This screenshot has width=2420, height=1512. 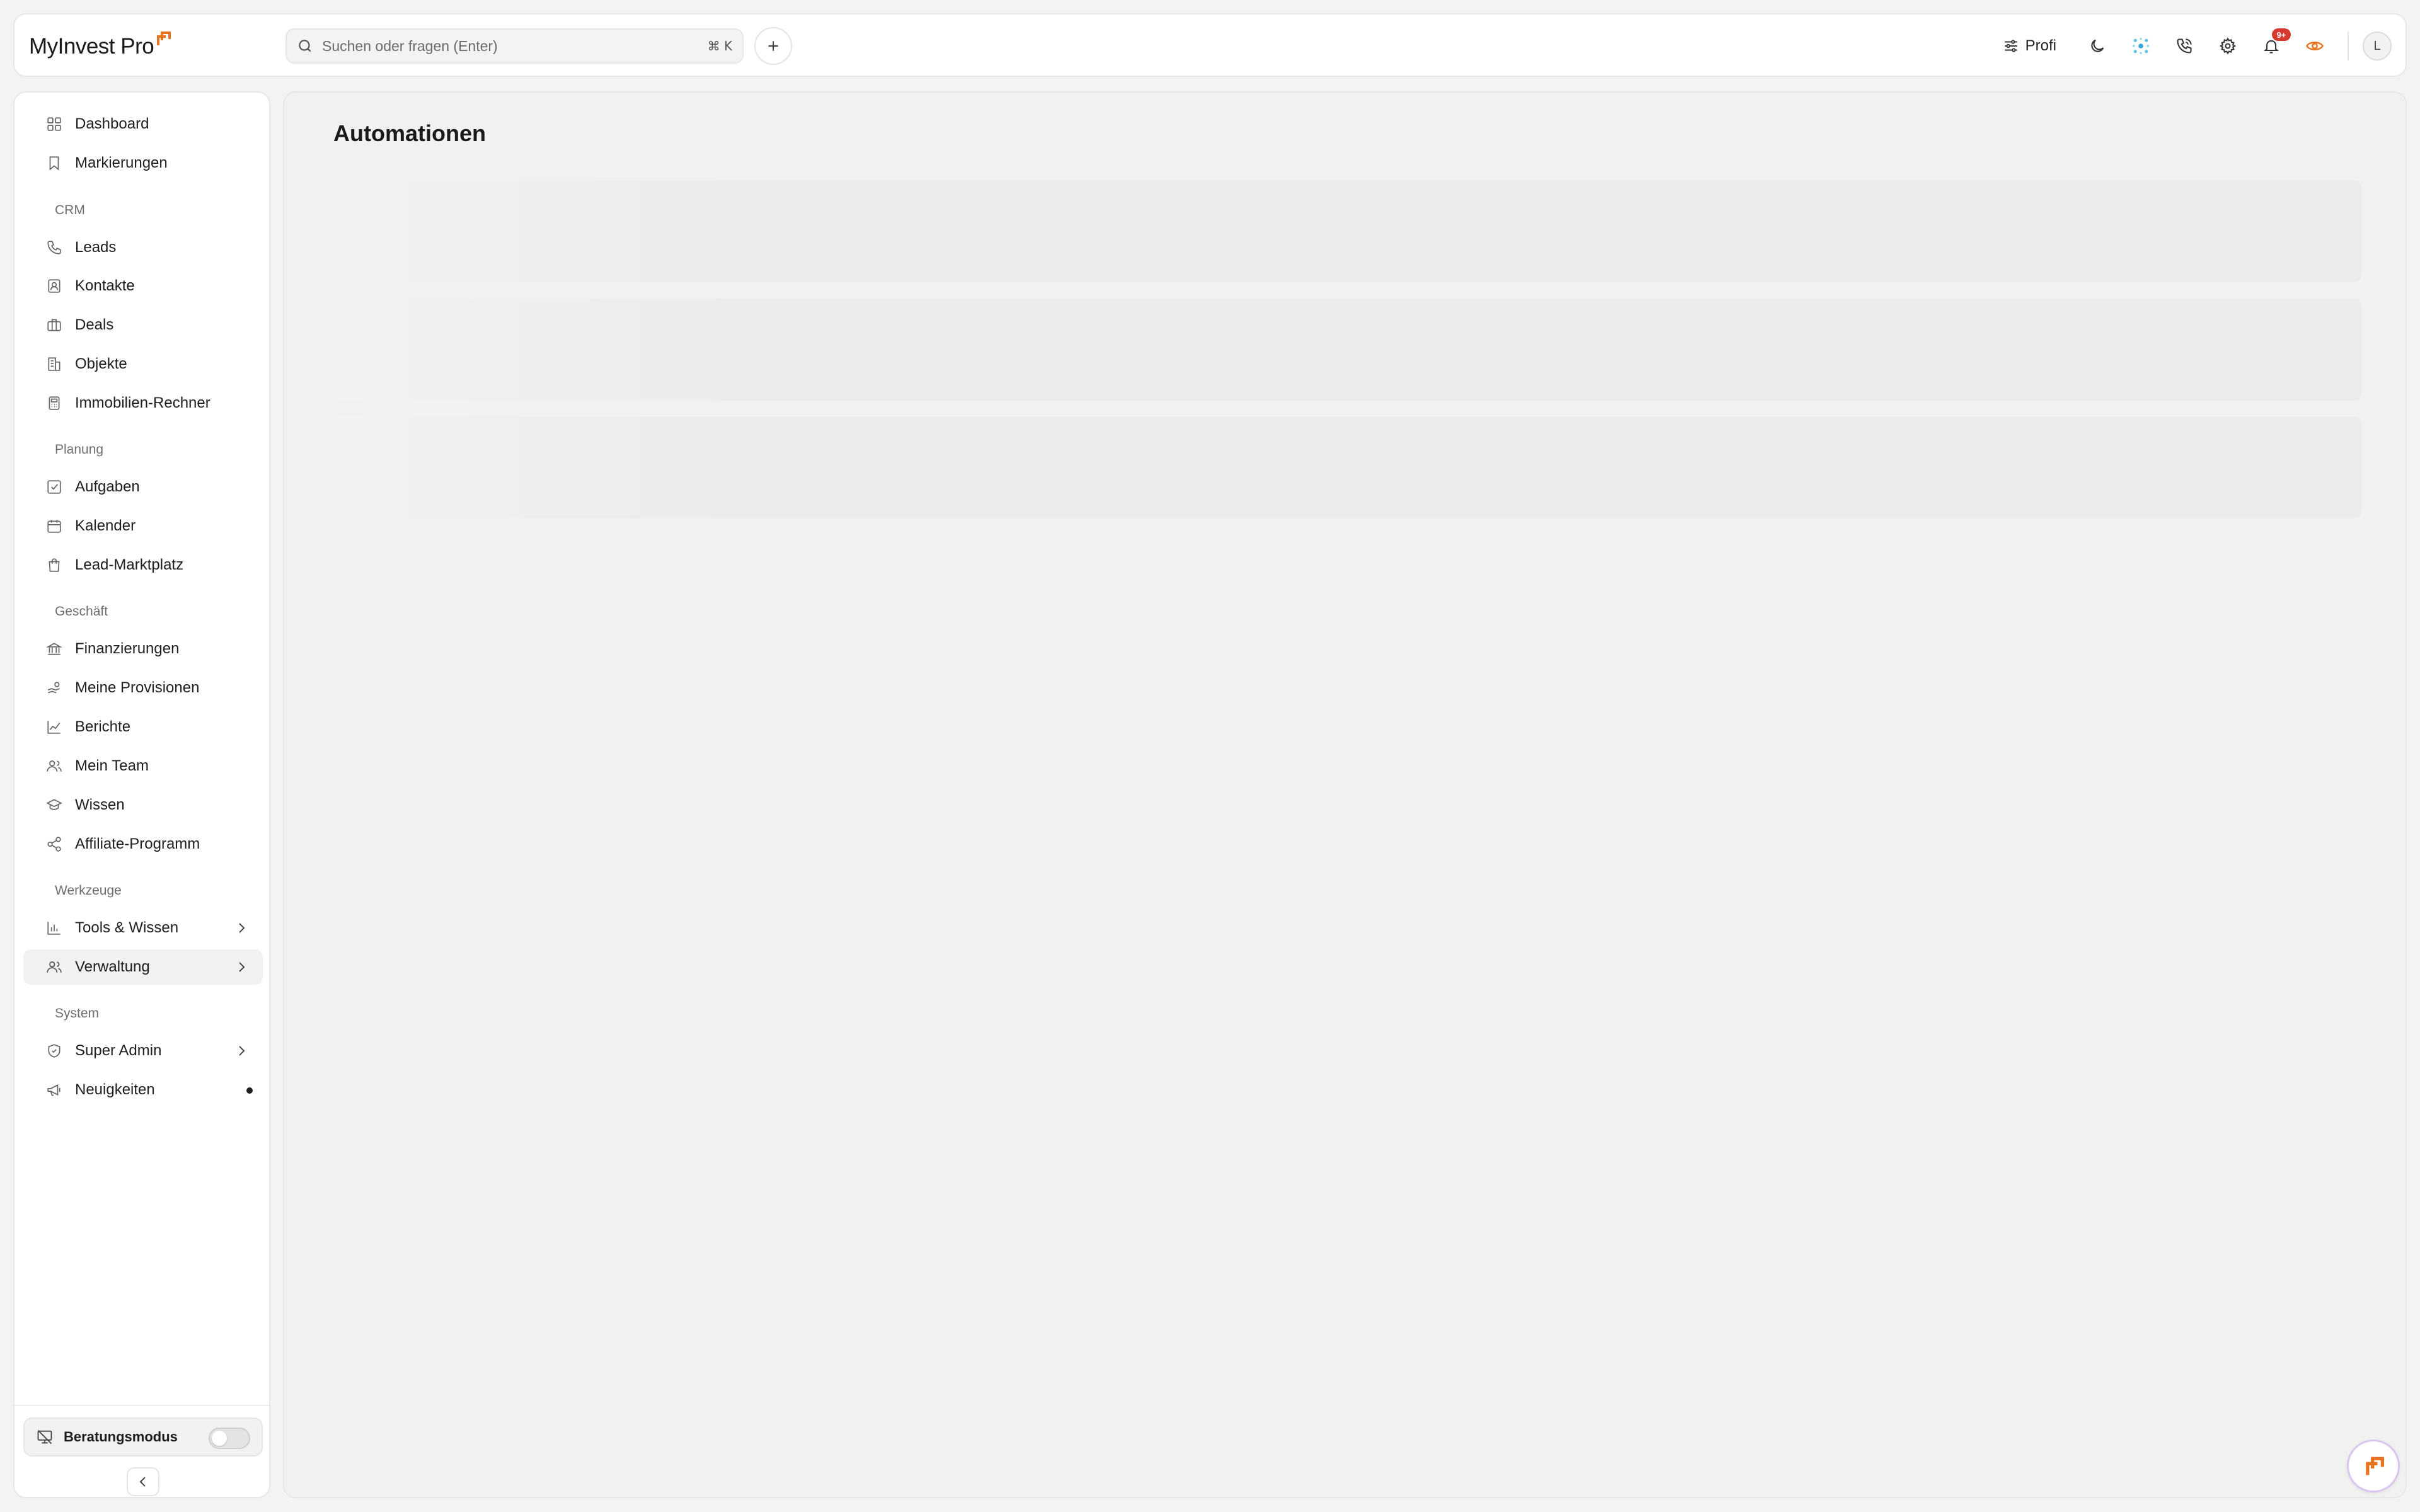 What do you see at coordinates (54, 526) in the screenshot?
I see `calendar-icon` at bounding box center [54, 526].